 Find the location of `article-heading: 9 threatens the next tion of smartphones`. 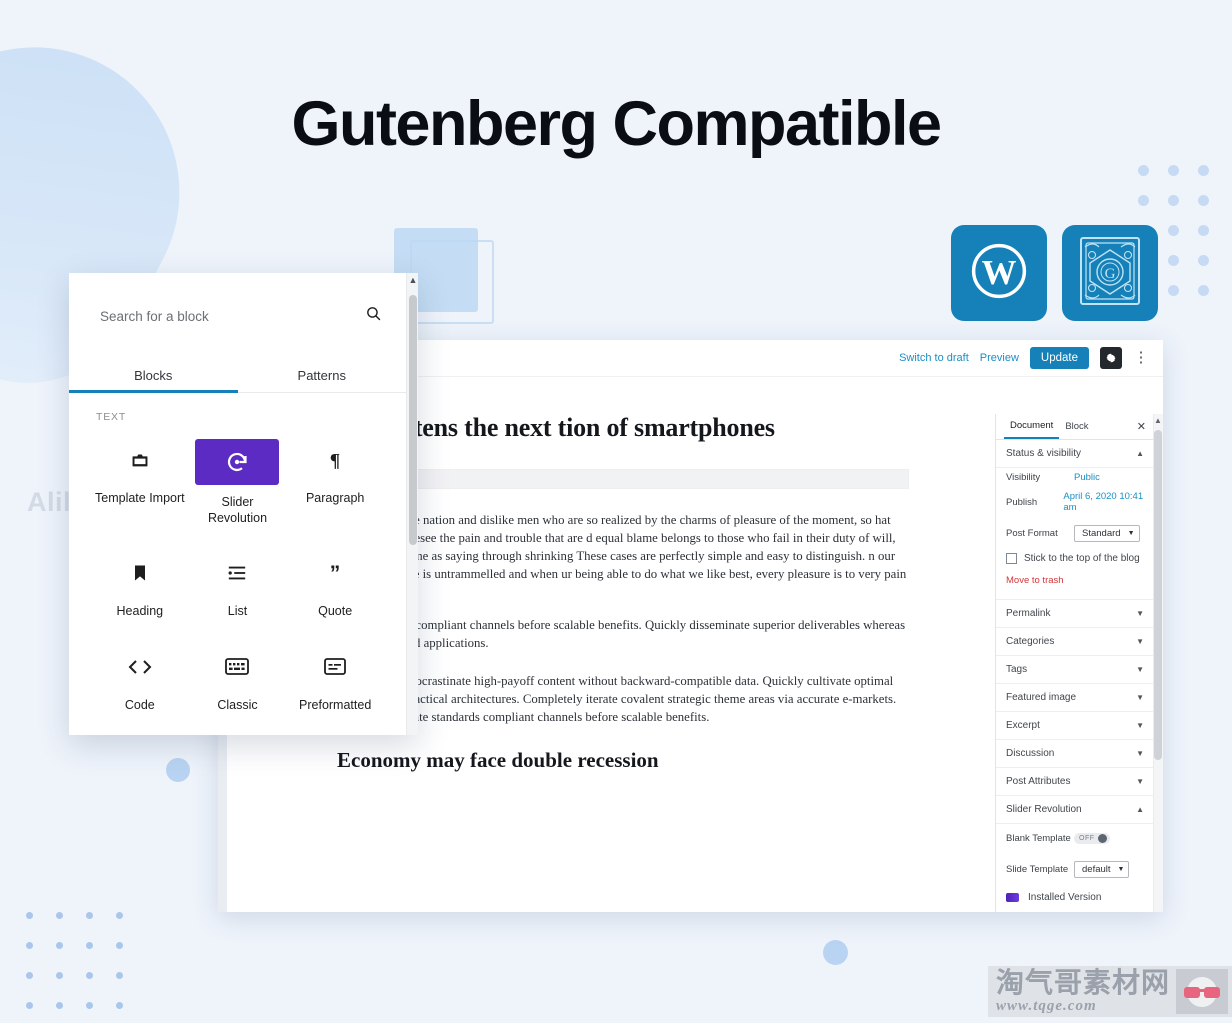

article-heading: 9 threatens the next tion of smartphones is located at coordinates (623, 428).